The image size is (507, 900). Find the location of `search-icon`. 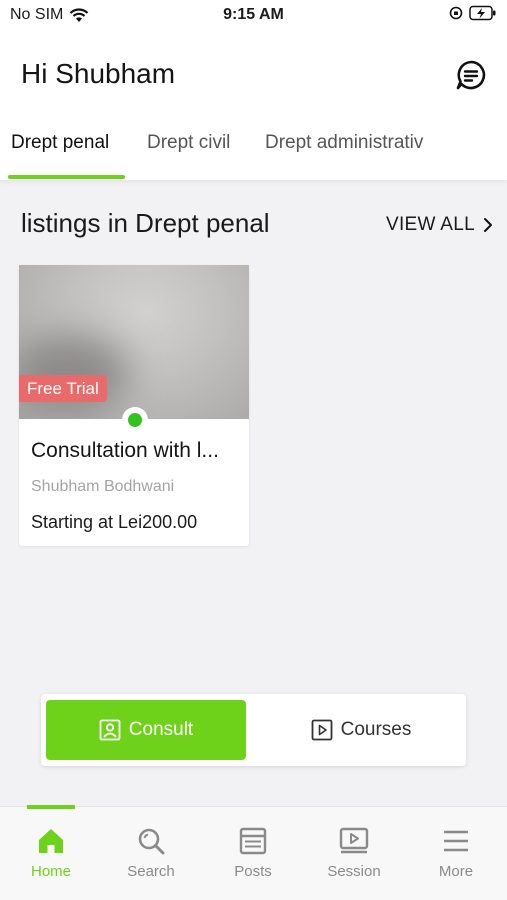

search-icon is located at coordinates (151, 841).